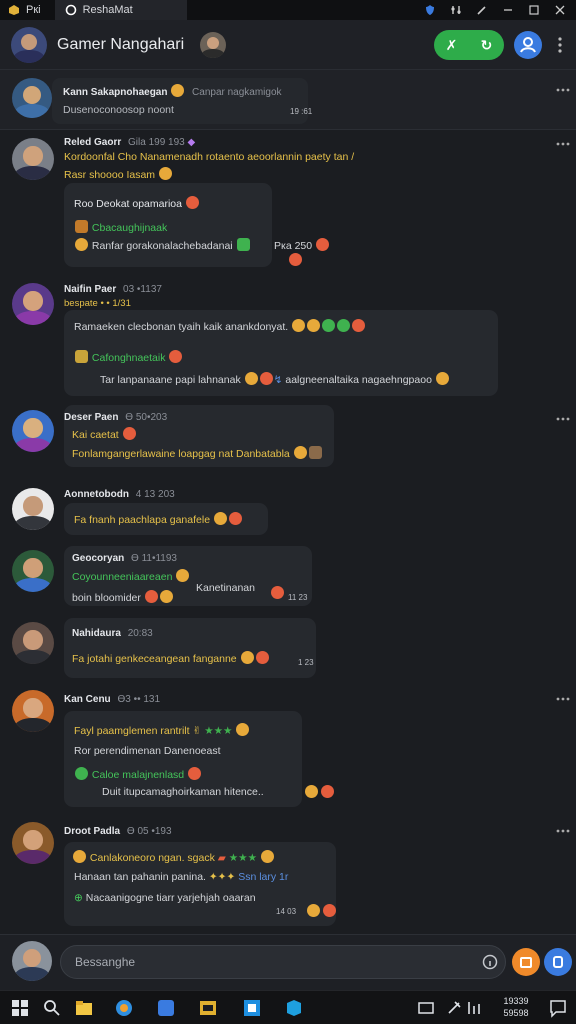 The height and width of the screenshot is (1024, 576). Describe the element at coordinates (90, 289) in the screenshot. I see `sender-name-text: Naifin Paer` at that location.